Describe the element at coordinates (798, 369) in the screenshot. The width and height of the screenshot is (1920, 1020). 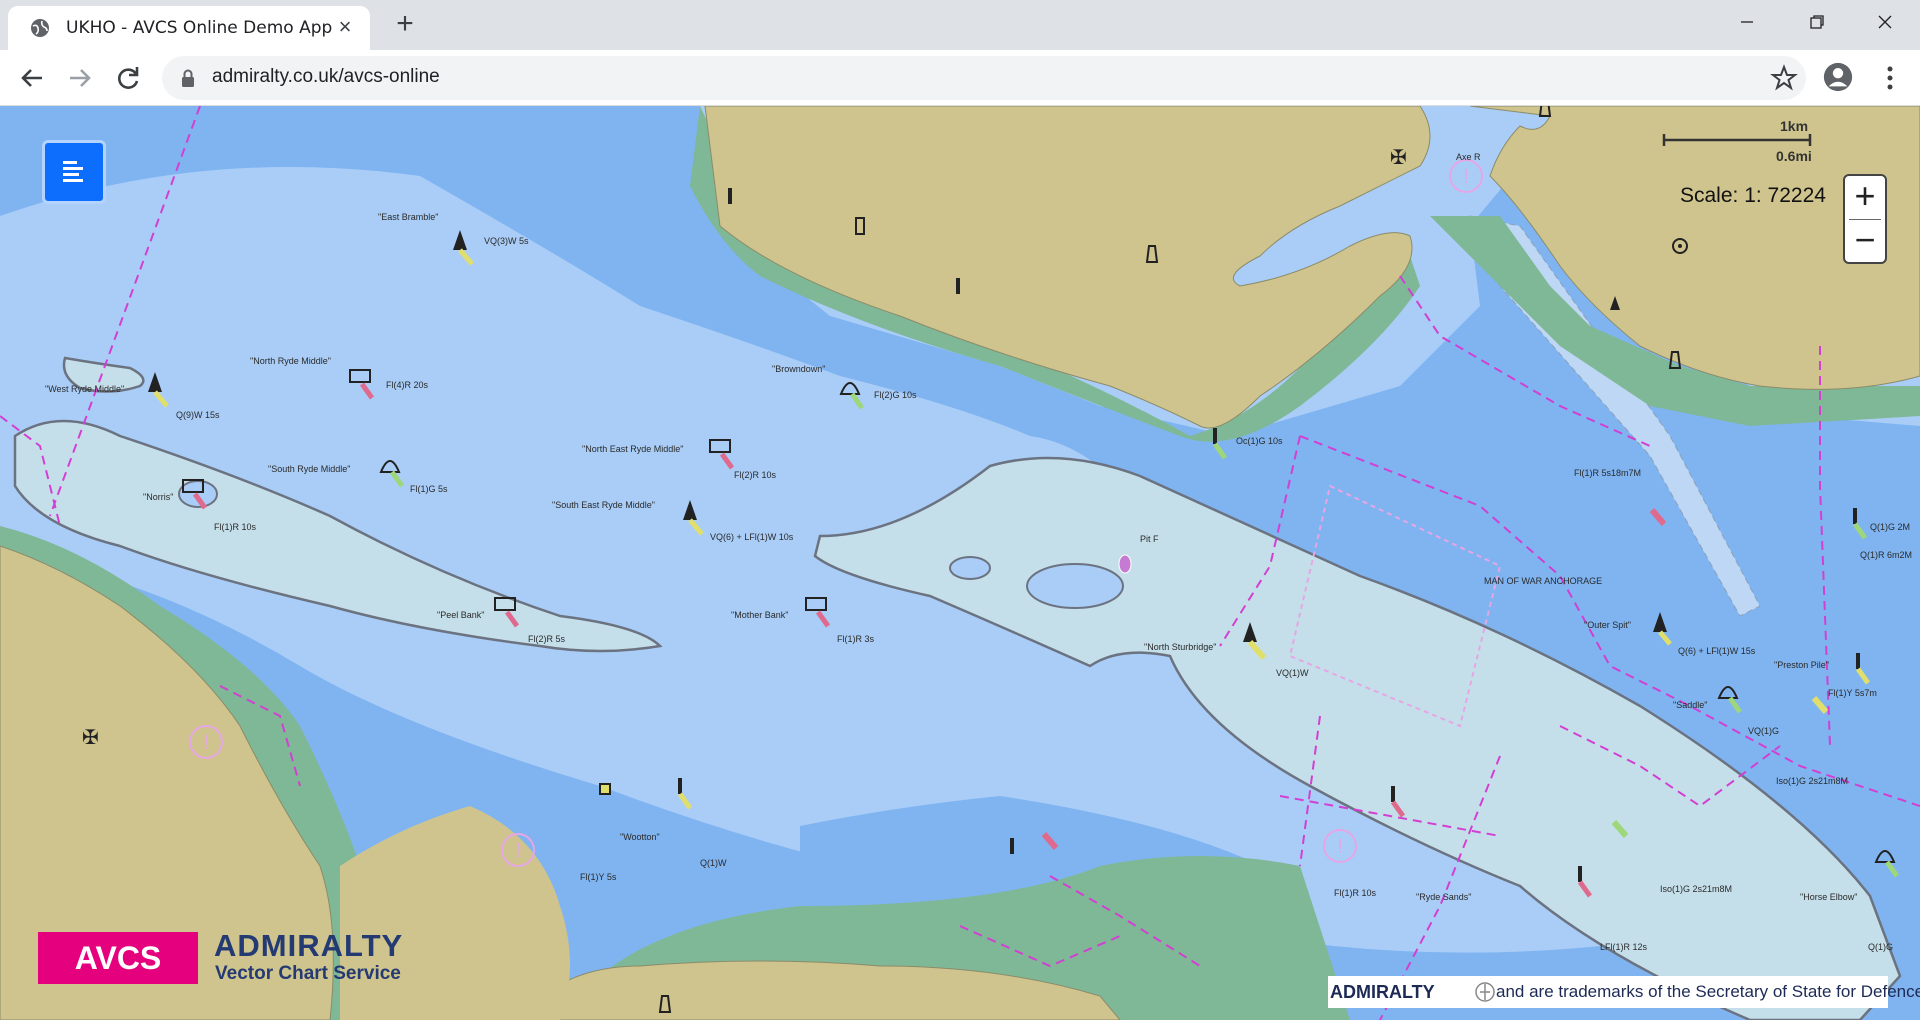
I see `chart-label: "Browndown"` at that location.